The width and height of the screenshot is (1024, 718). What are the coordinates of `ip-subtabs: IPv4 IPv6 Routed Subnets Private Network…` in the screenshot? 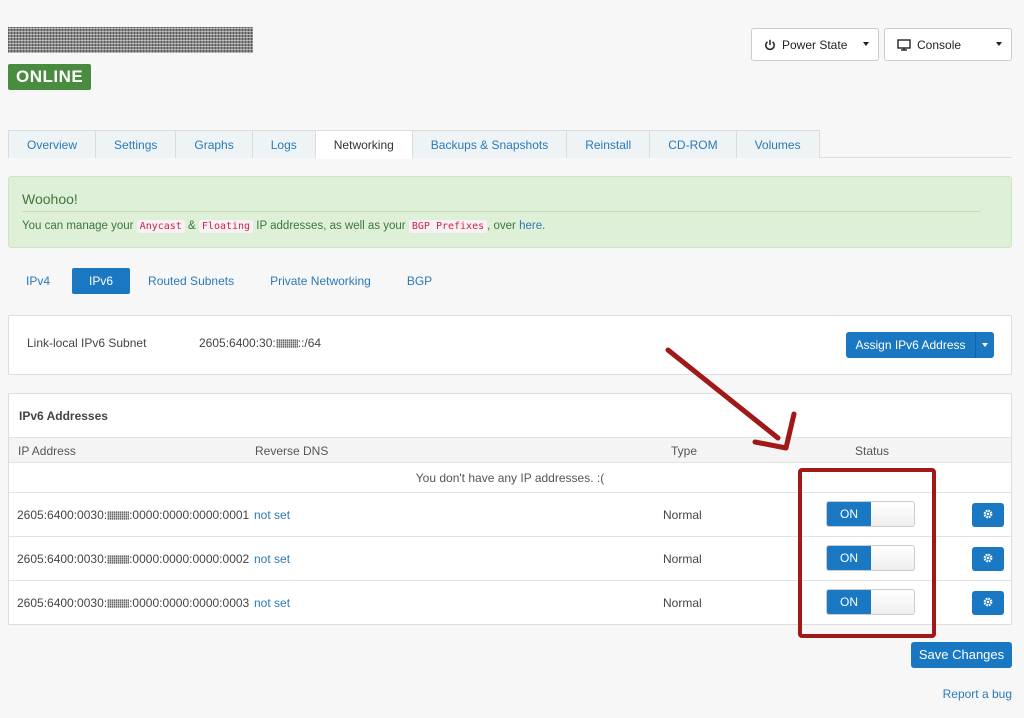 It's located at (229, 281).